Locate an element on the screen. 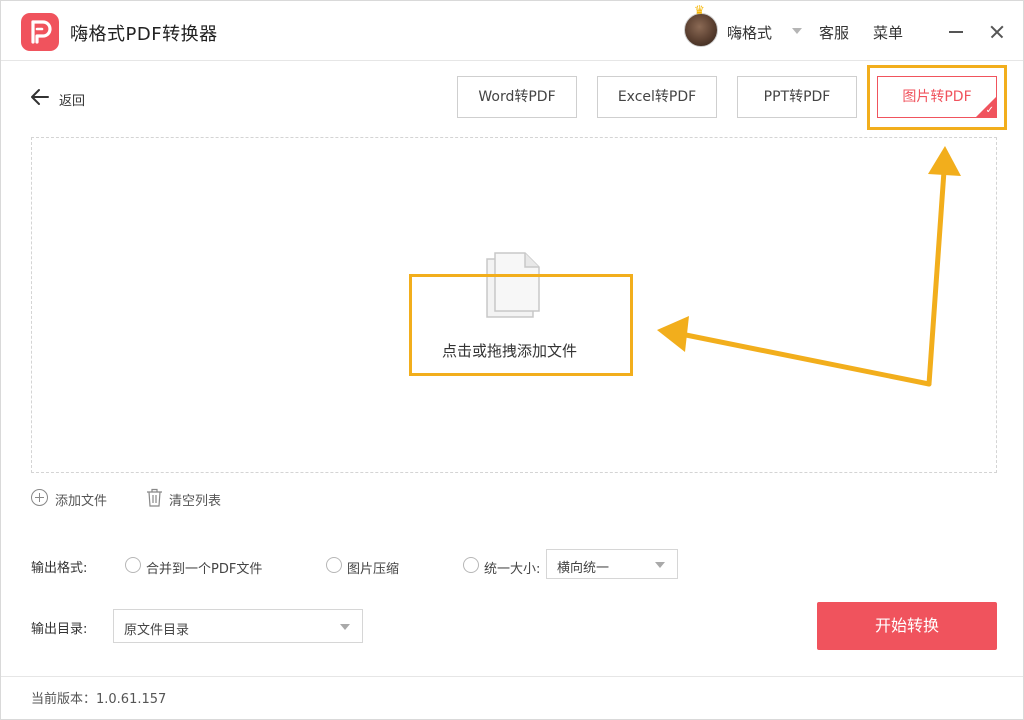 This screenshot has height=720, width=1024. add-circle-icon is located at coordinates (39, 497).